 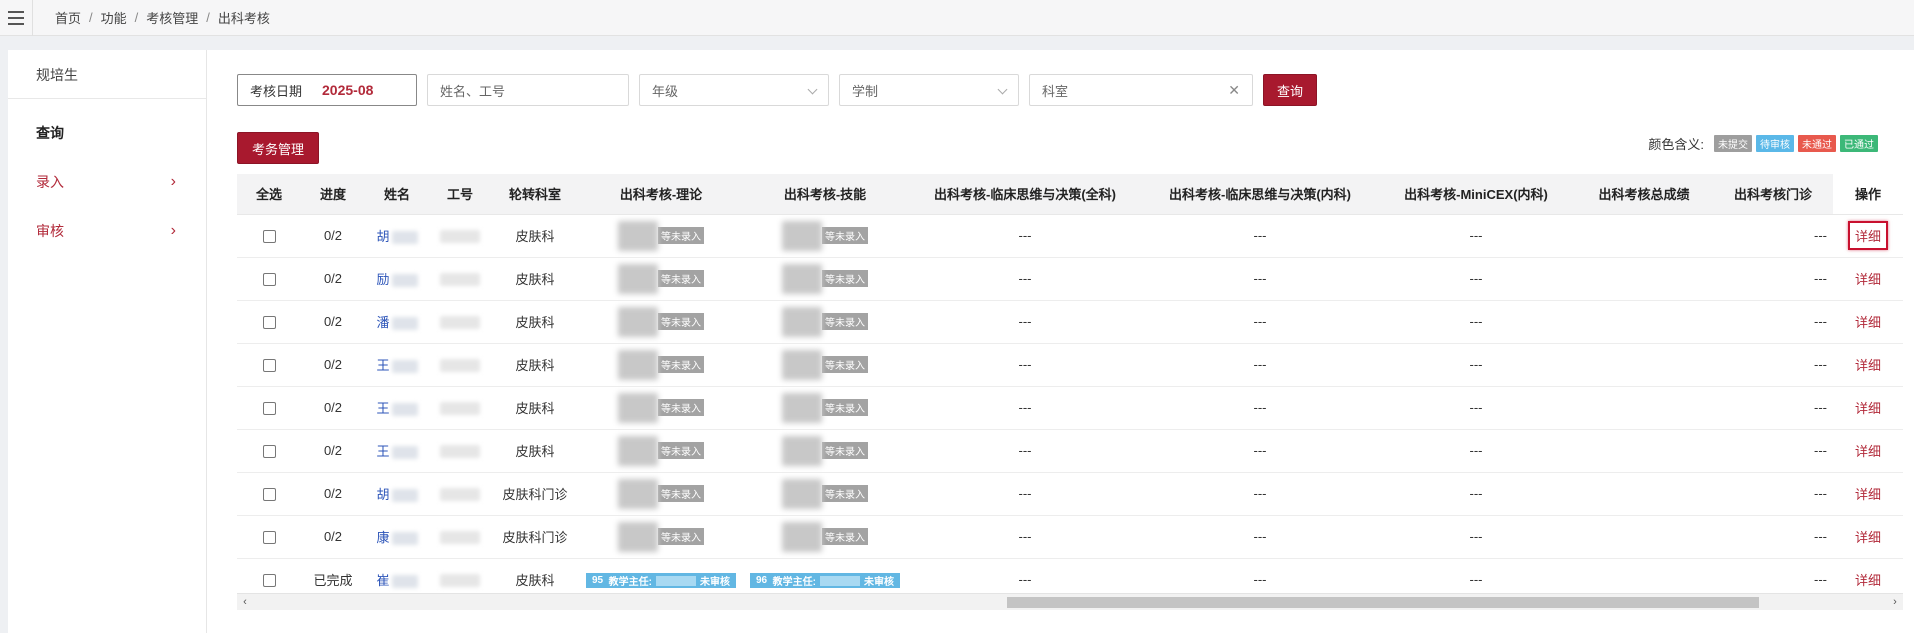 What do you see at coordinates (1234, 90) in the screenshot?
I see `clear-icon: ✕` at bounding box center [1234, 90].